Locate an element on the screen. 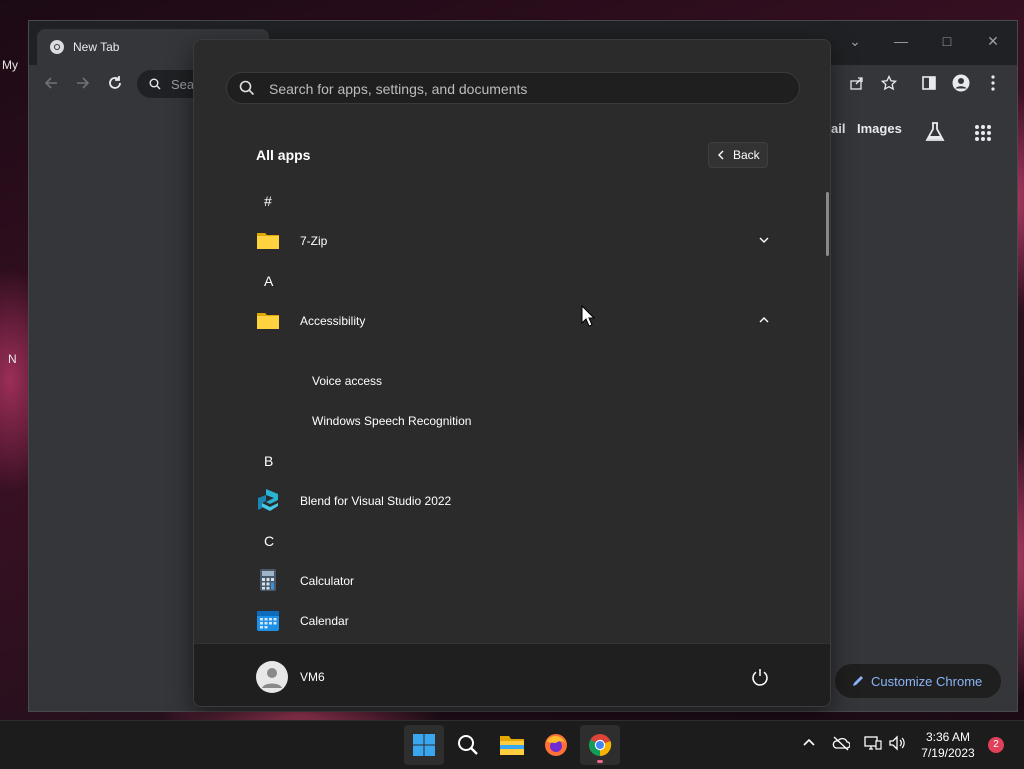 The height and width of the screenshot is (769, 1024). address-bar-placeholder: Sea is located at coordinates (183, 84).